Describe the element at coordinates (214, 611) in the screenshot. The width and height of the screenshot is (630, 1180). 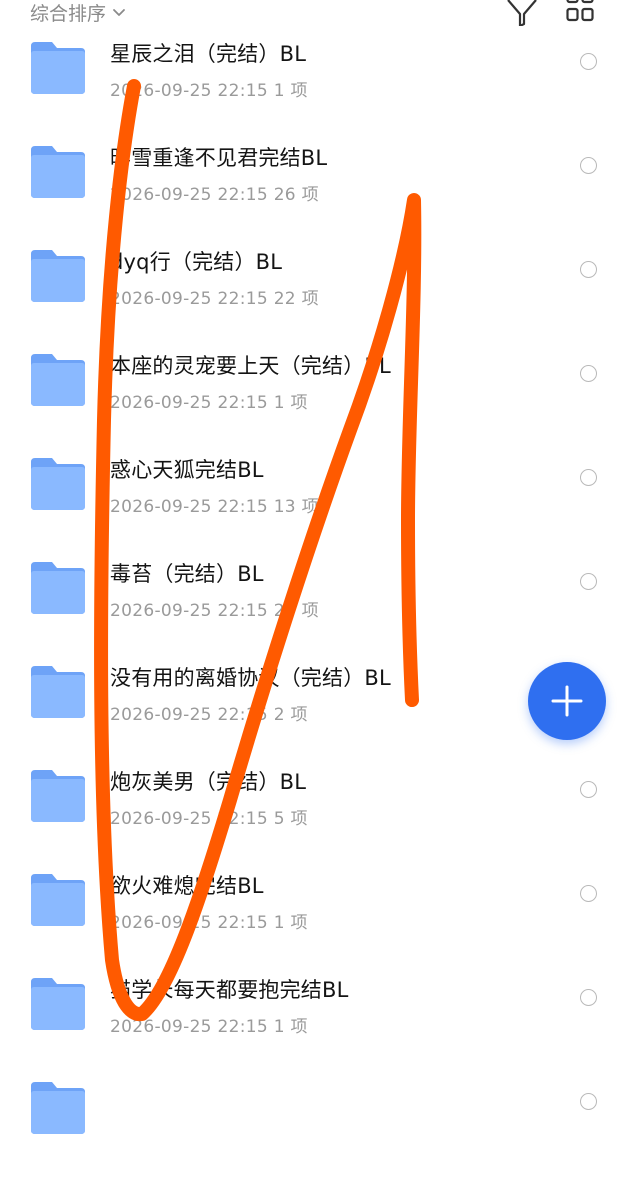
I see `folder-meta: 2026-09-25 22:15 28 项` at that location.